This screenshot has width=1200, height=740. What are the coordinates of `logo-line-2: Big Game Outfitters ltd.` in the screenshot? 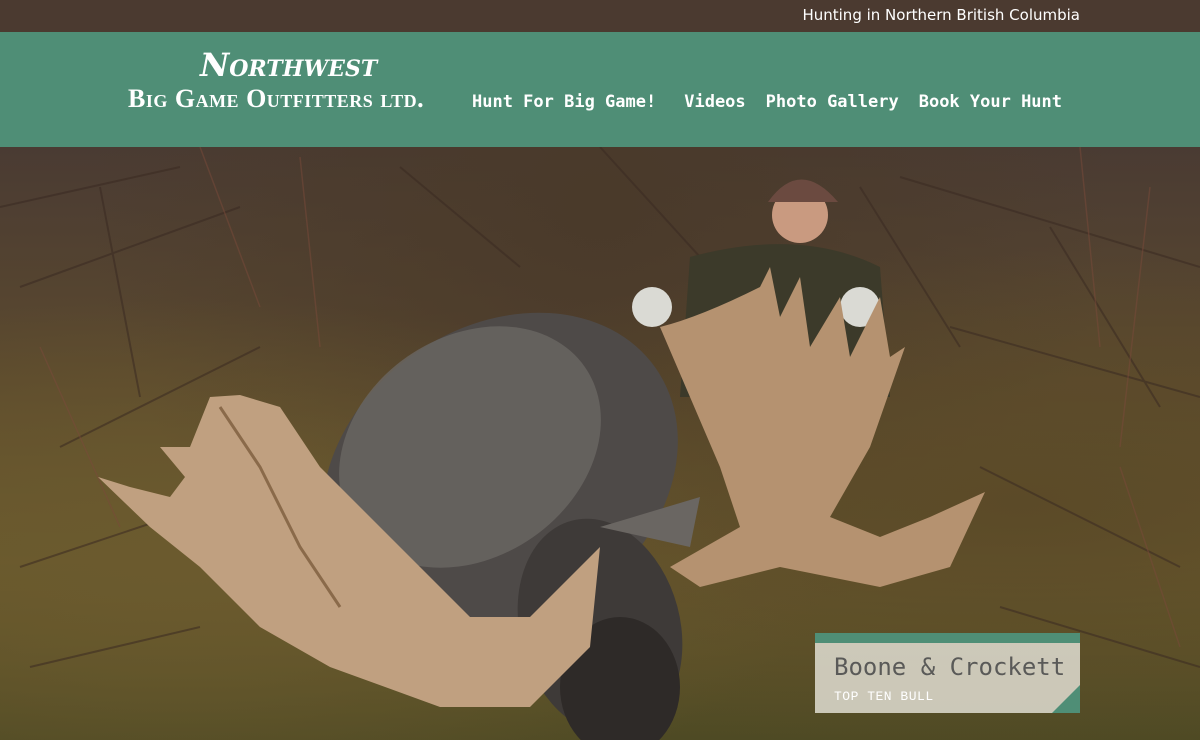 It's located at (276, 98).